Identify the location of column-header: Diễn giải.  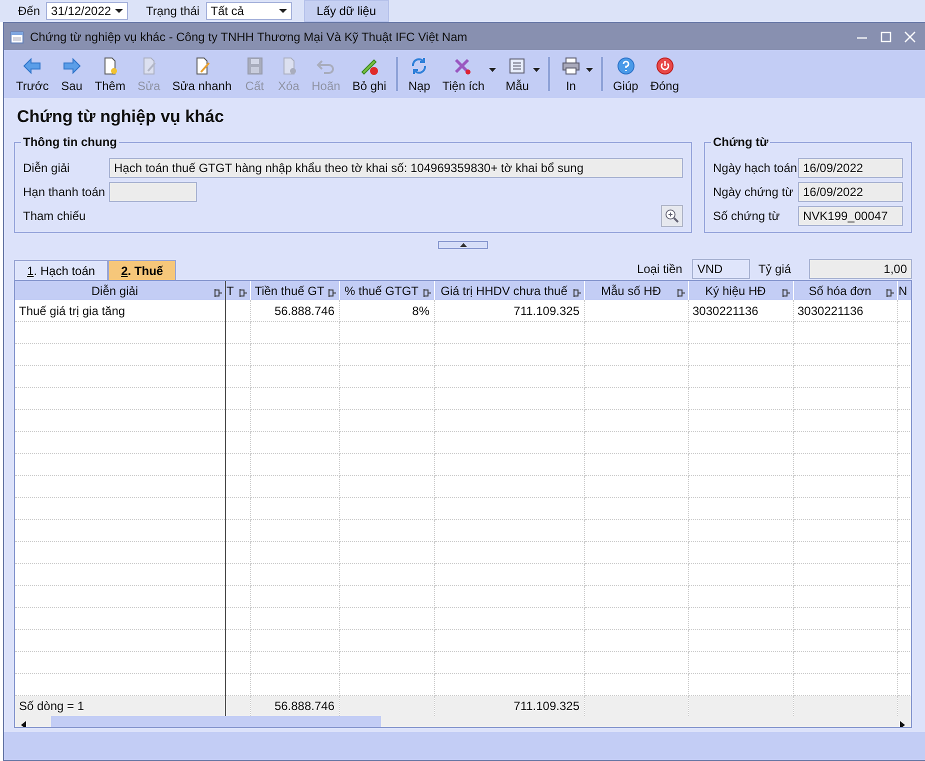
(120, 290).